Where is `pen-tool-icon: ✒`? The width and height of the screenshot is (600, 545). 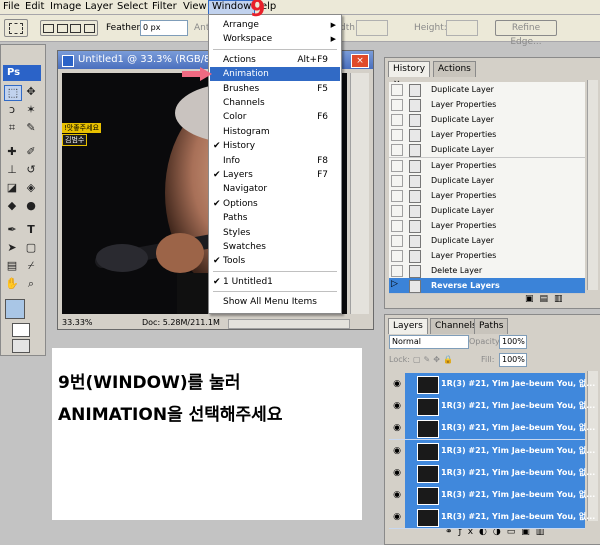
pen-tool-icon: ✒ is located at coordinates (12, 230).